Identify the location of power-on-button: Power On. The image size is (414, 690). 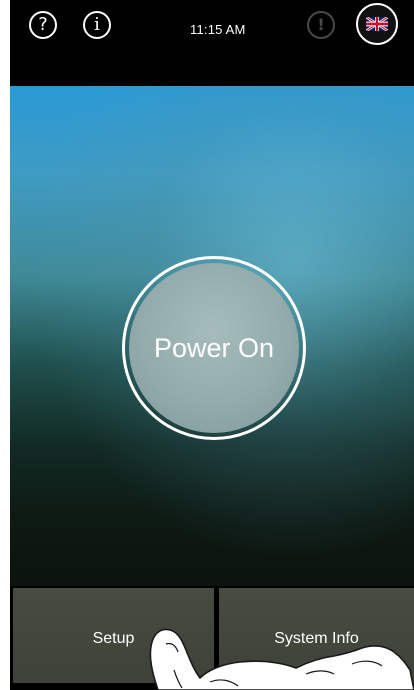
(214, 348).